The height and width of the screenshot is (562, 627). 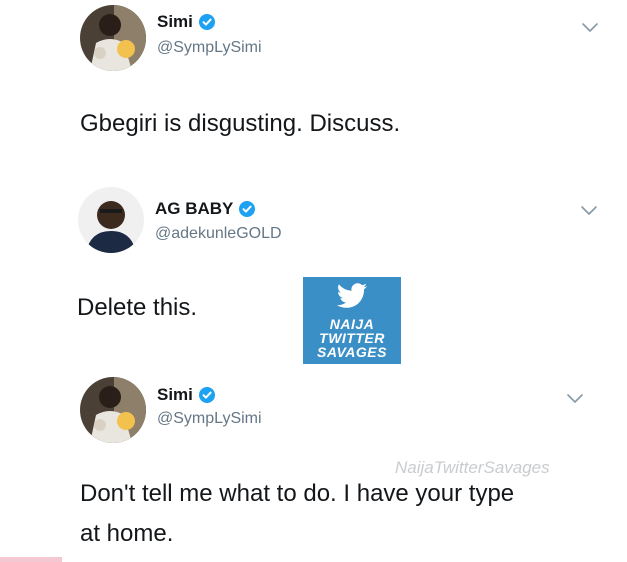 I want to click on watermark-line-1: NAIJA, so click(x=352, y=324).